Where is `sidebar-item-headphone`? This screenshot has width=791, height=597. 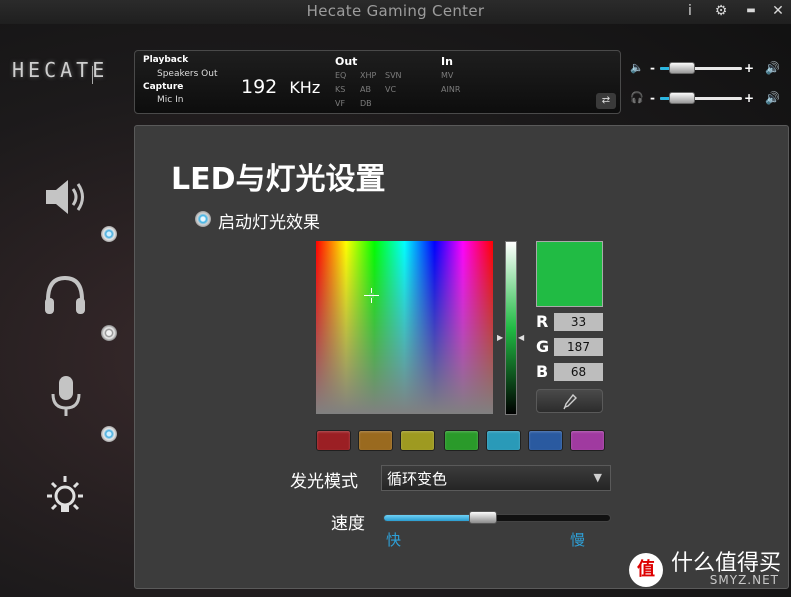 sidebar-item-headphone is located at coordinates (65, 295).